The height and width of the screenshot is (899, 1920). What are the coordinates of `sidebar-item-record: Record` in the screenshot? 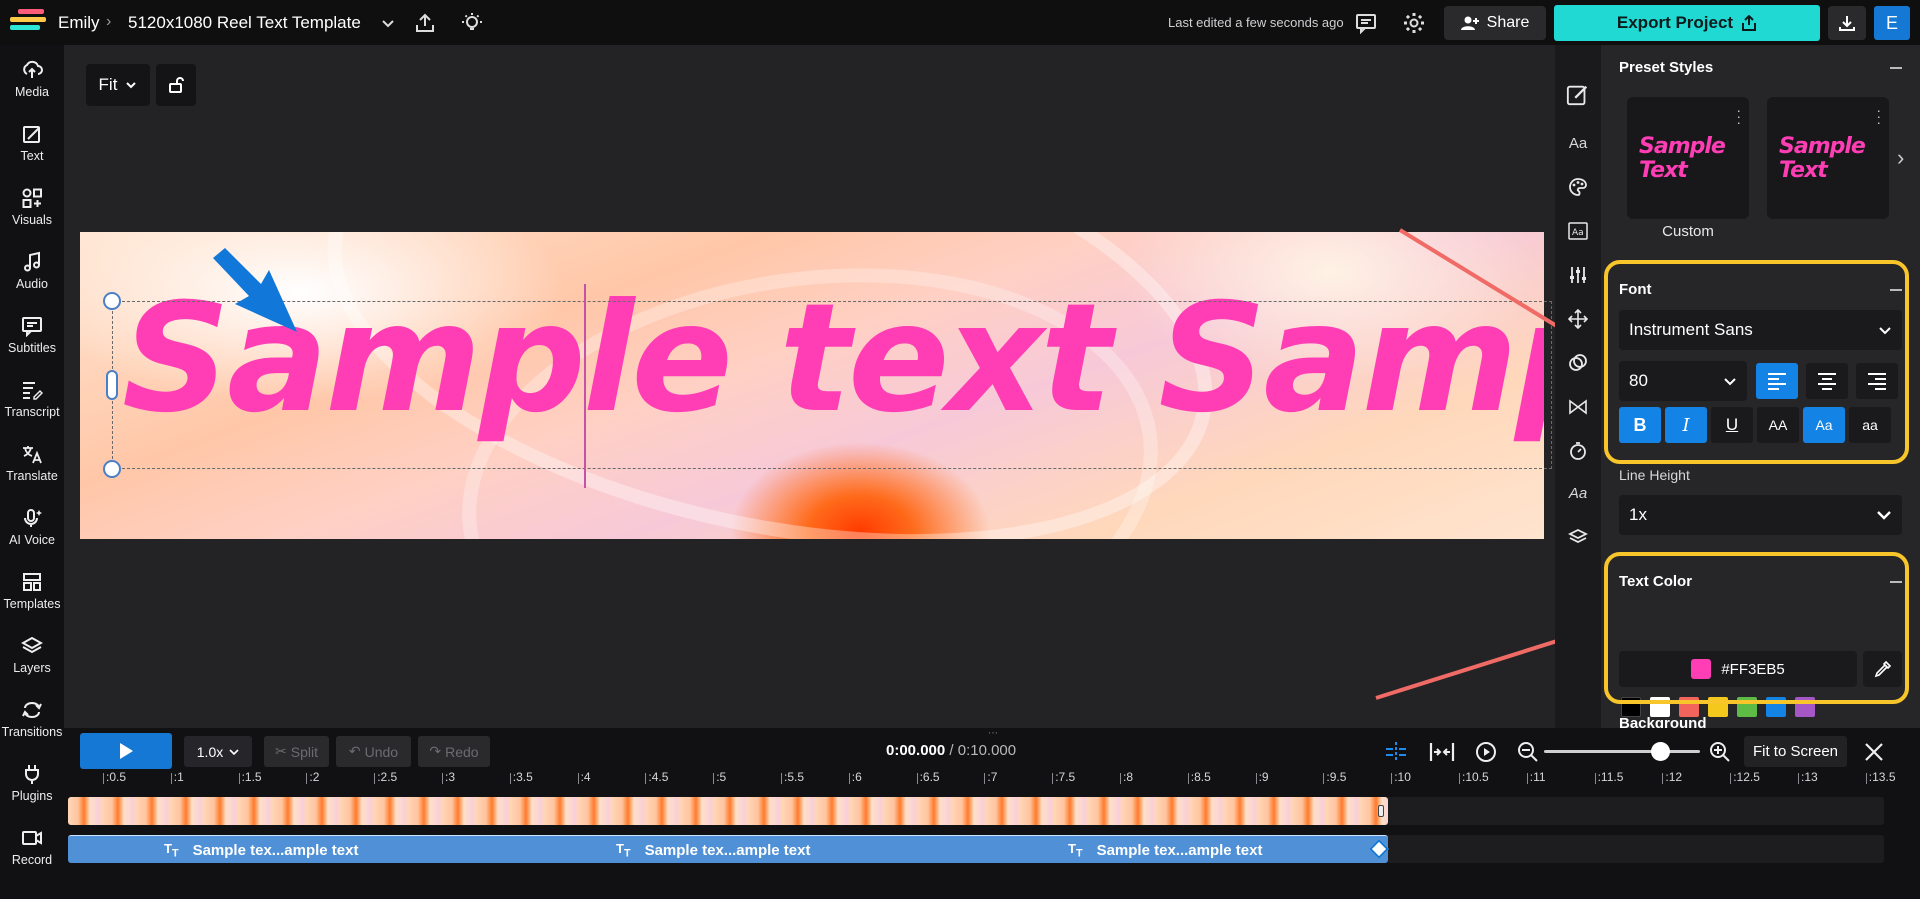 It's located at (32, 847).